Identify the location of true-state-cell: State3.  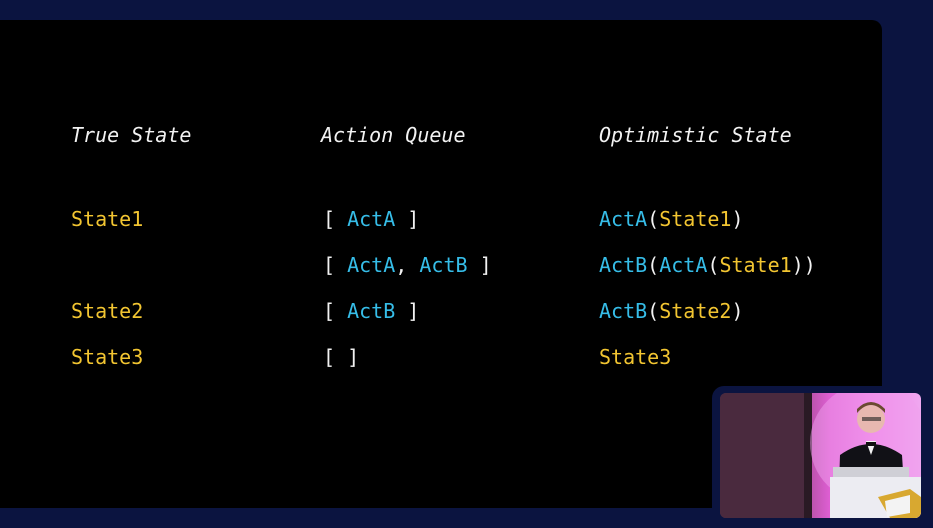
(107, 357).